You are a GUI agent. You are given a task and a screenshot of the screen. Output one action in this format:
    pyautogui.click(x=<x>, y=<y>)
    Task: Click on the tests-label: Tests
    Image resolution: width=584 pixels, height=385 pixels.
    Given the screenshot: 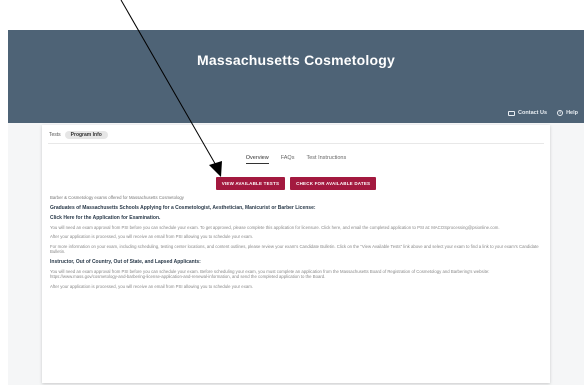 What is the action you would take?
    pyautogui.click(x=55, y=135)
    